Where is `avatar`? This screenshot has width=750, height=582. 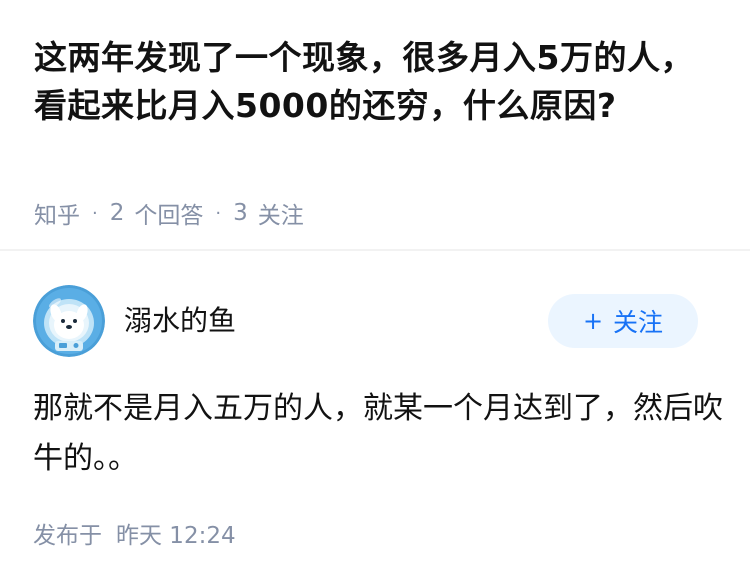
avatar is located at coordinates (69, 321).